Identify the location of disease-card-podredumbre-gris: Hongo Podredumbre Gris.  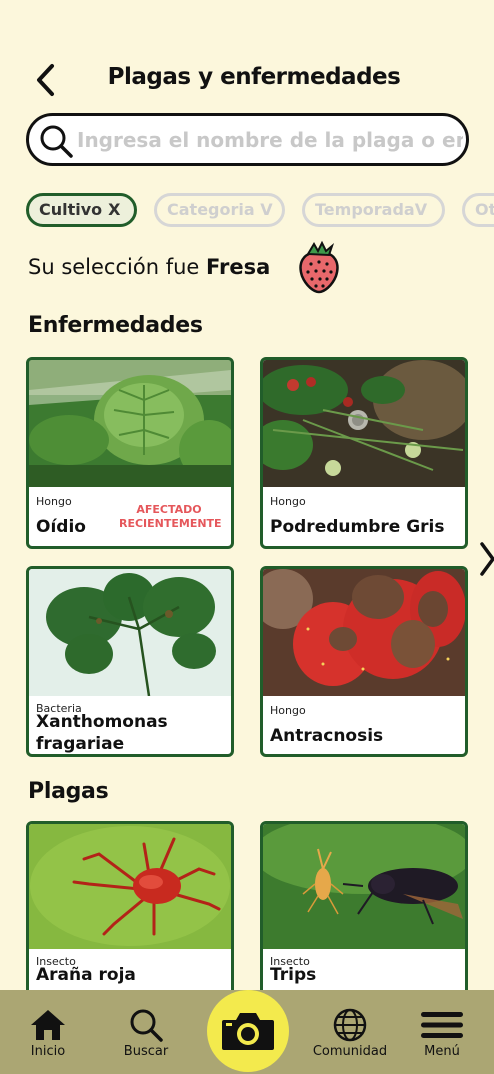
(364, 453).